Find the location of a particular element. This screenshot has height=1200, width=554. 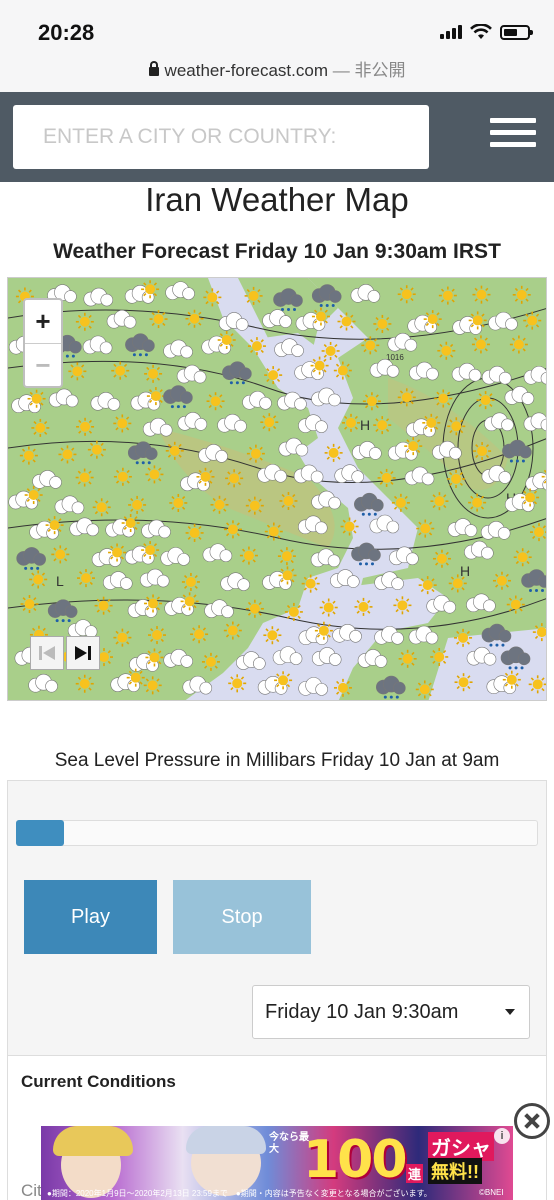

ad-close-button is located at coordinates (532, 1121).